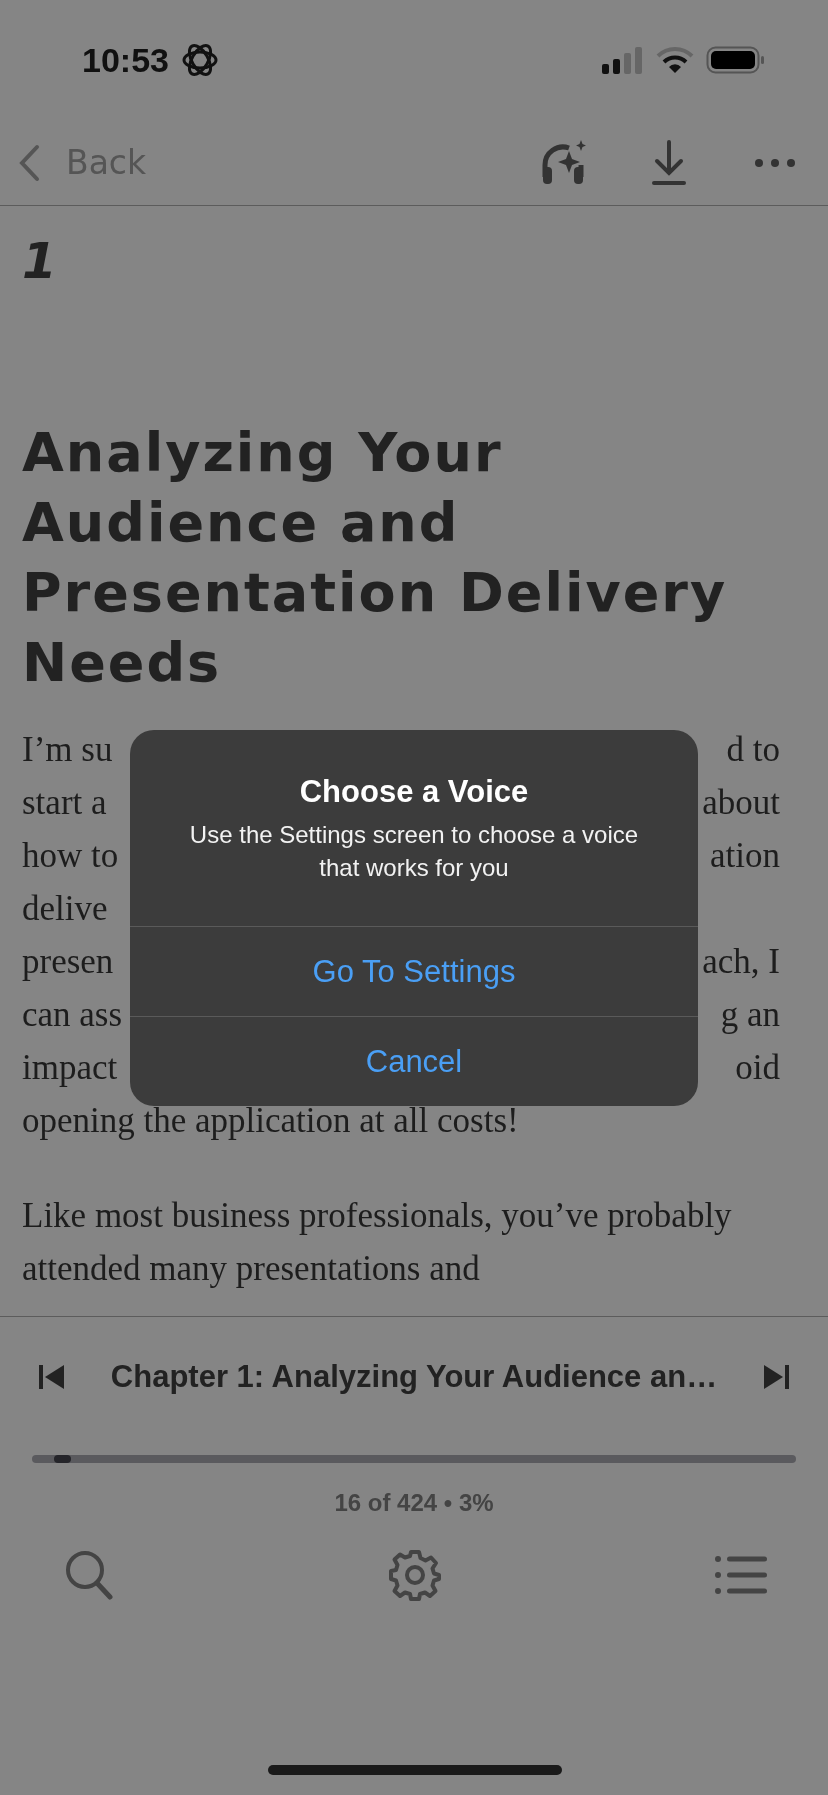  What do you see at coordinates (64, 803) in the screenshot?
I see `paragraph-text: start a` at bounding box center [64, 803].